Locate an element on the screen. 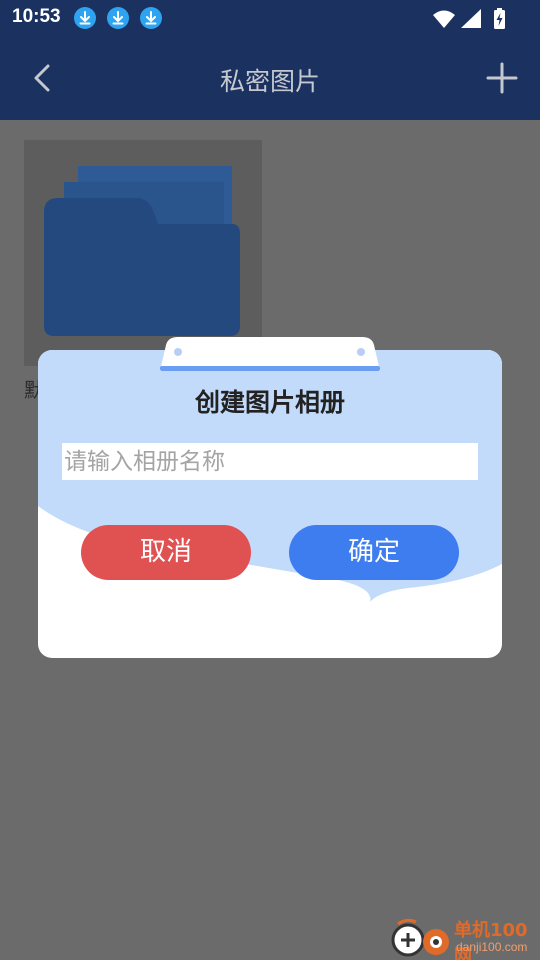 Image resolution: width=540 pixels, height=960 pixels. page-title: 私密图片 is located at coordinates (269, 81).